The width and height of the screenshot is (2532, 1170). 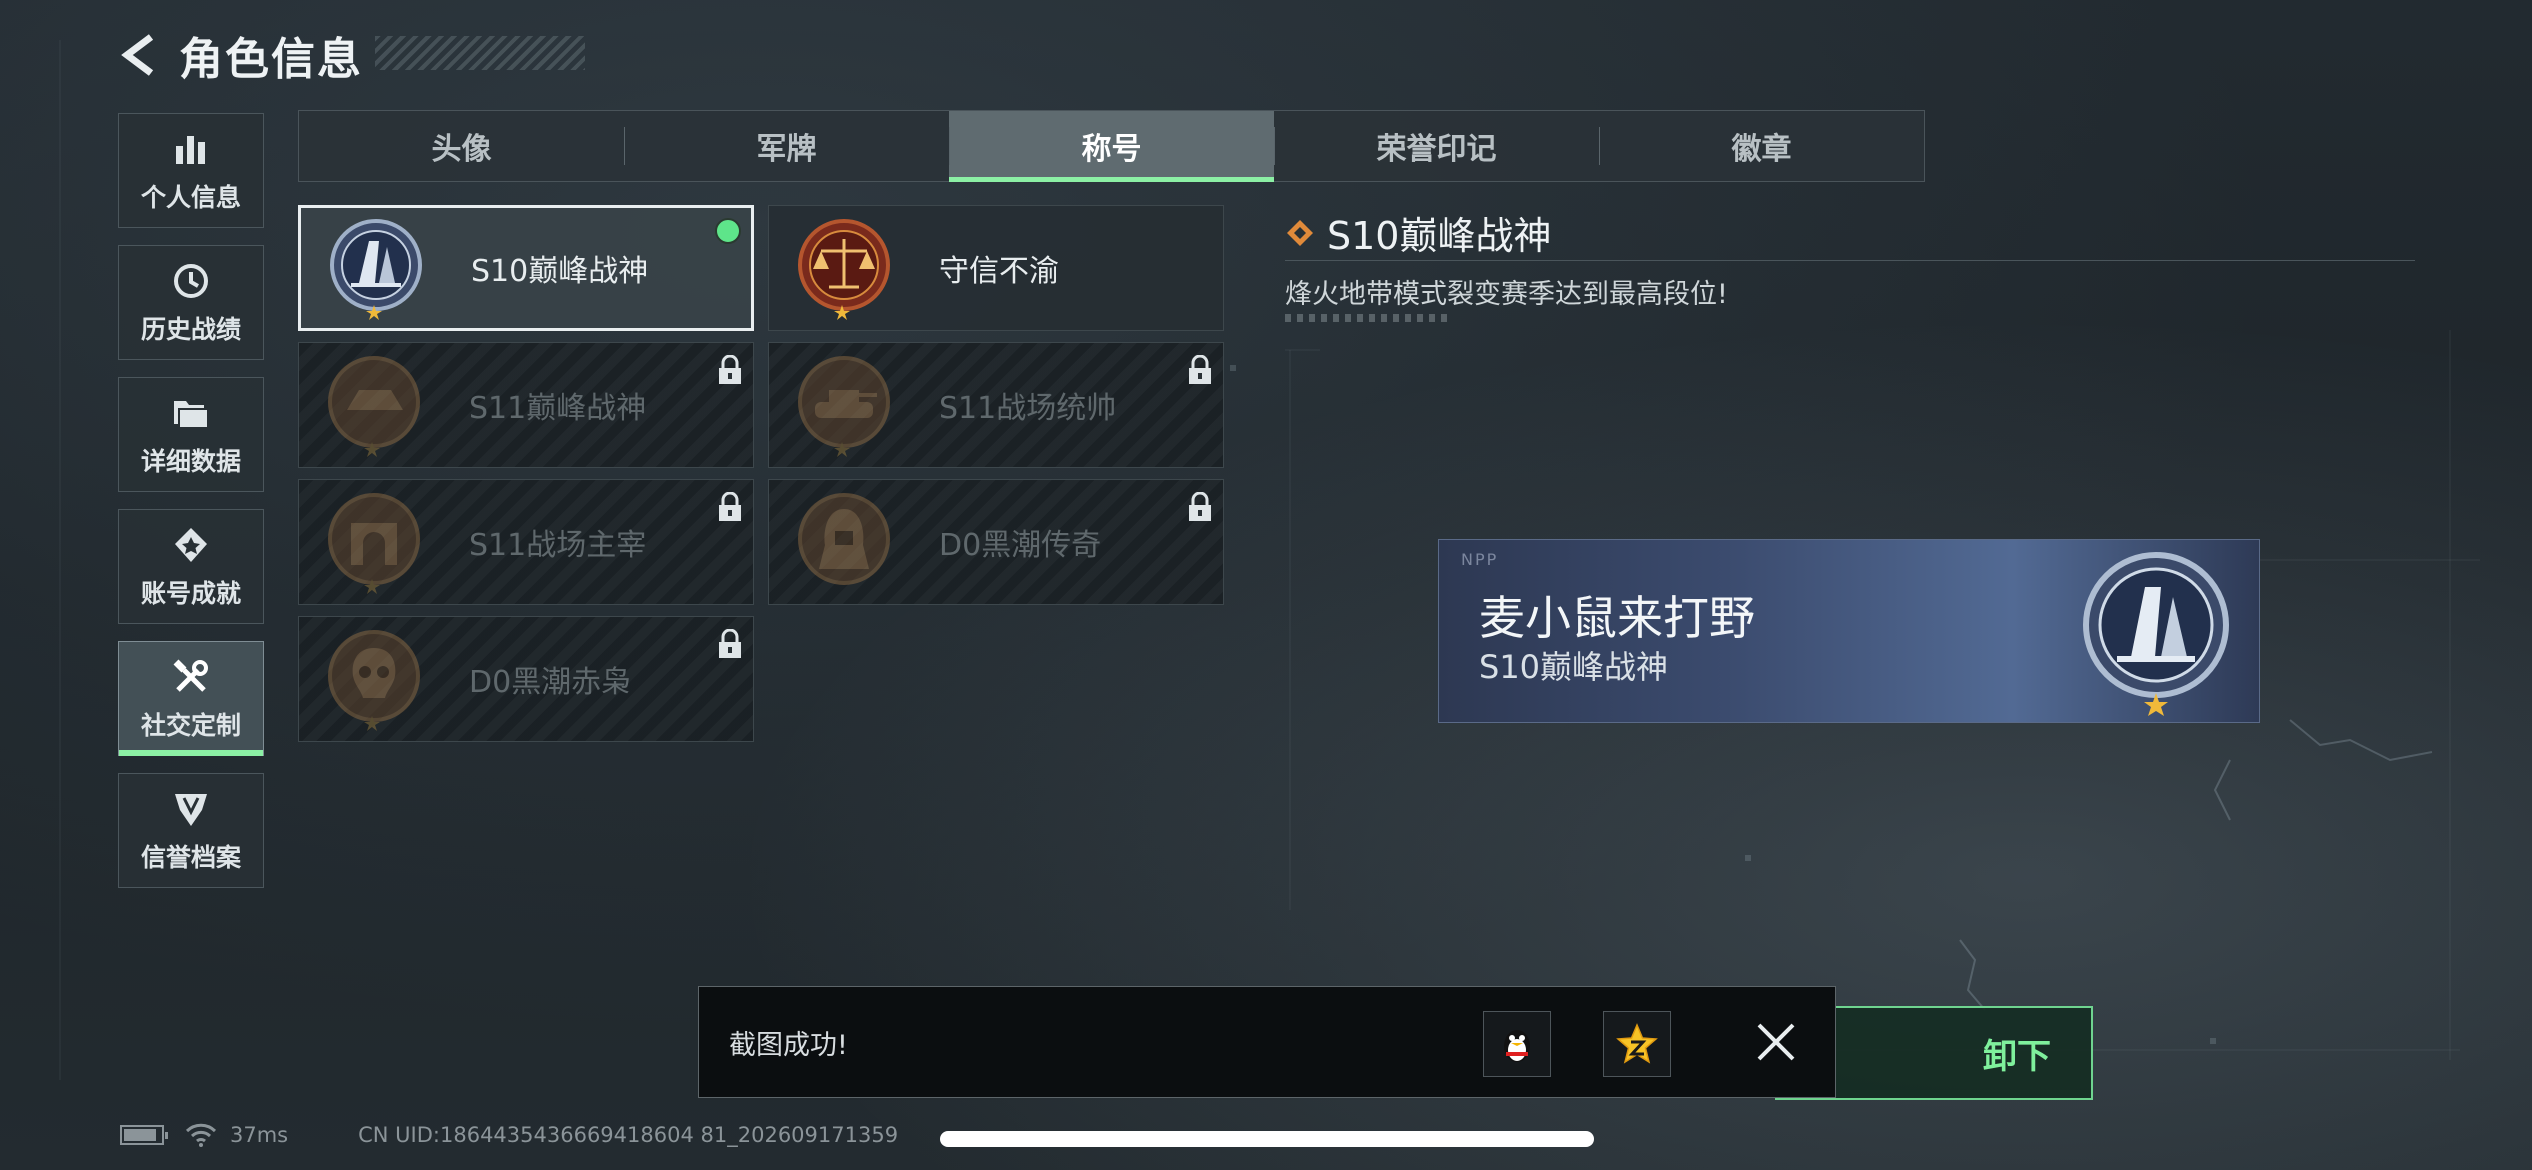 What do you see at coordinates (190, 593) in the screenshot?
I see `sidebar-item-label: 账号成就` at bounding box center [190, 593].